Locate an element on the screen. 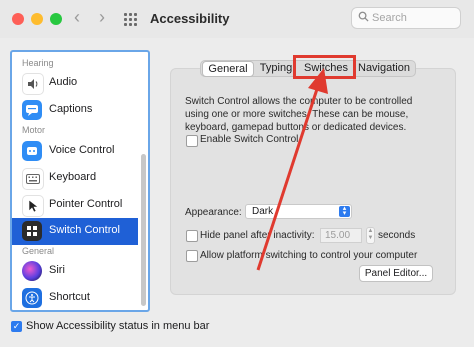  accessibility-shortcut-icon is located at coordinates (32, 298).